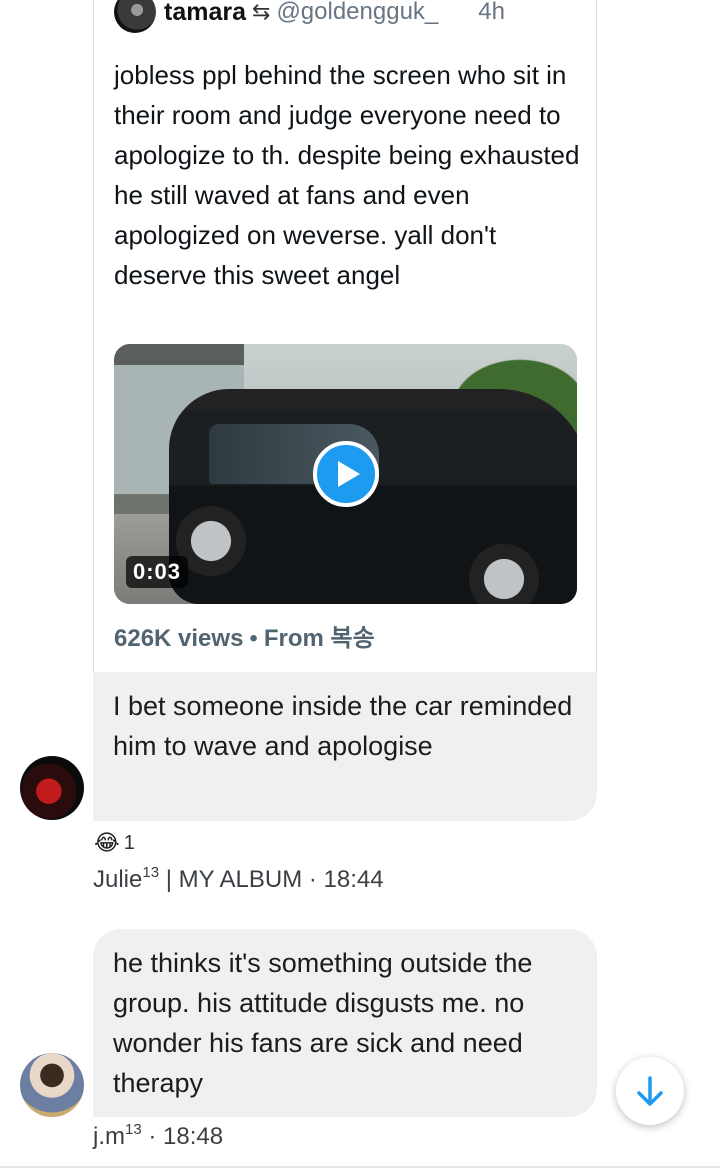  Describe the element at coordinates (205, 13) in the screenshot. I see `tweet-author-name: tamara` at that location.